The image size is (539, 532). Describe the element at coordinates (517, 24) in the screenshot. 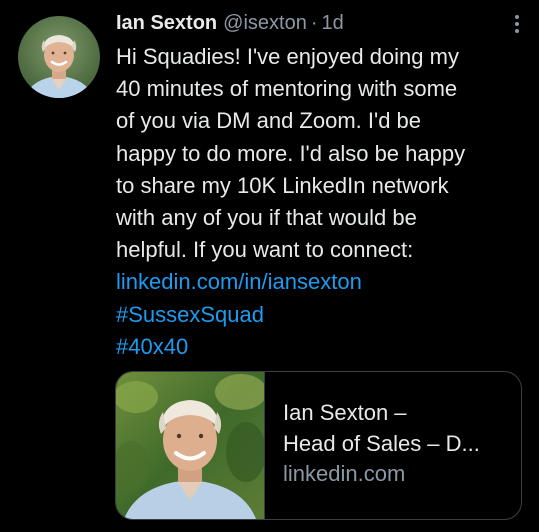

I see `more-options-icon` at that location.